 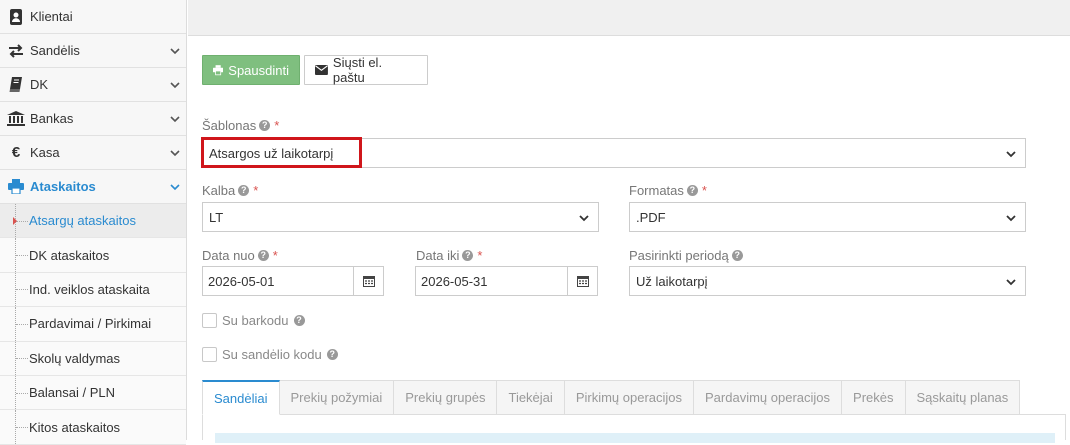 What do you see at coordinates (400, 217) in the screenshot?
I see `language-select: LT` at bounding box center [400, 217].